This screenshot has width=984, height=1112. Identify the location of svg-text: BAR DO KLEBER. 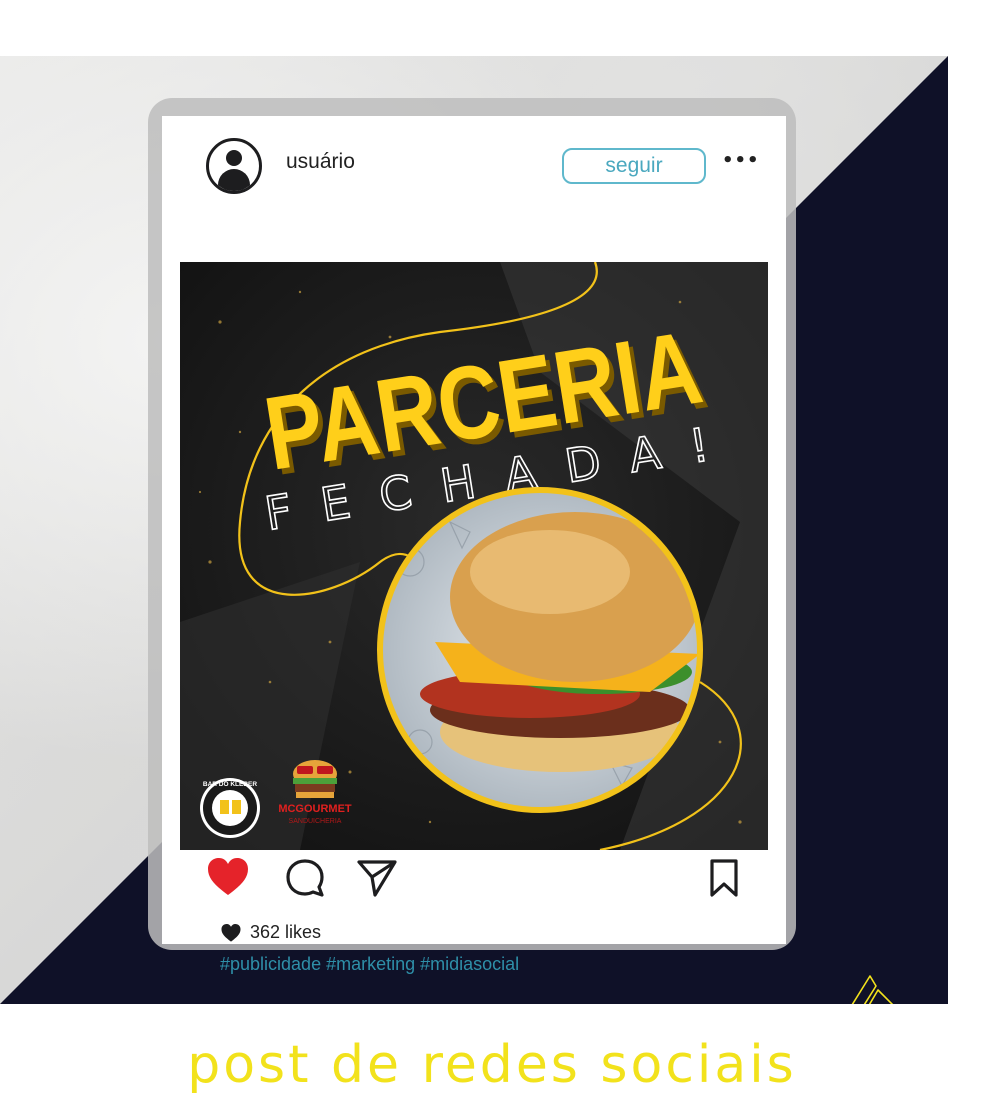
(230, 784).